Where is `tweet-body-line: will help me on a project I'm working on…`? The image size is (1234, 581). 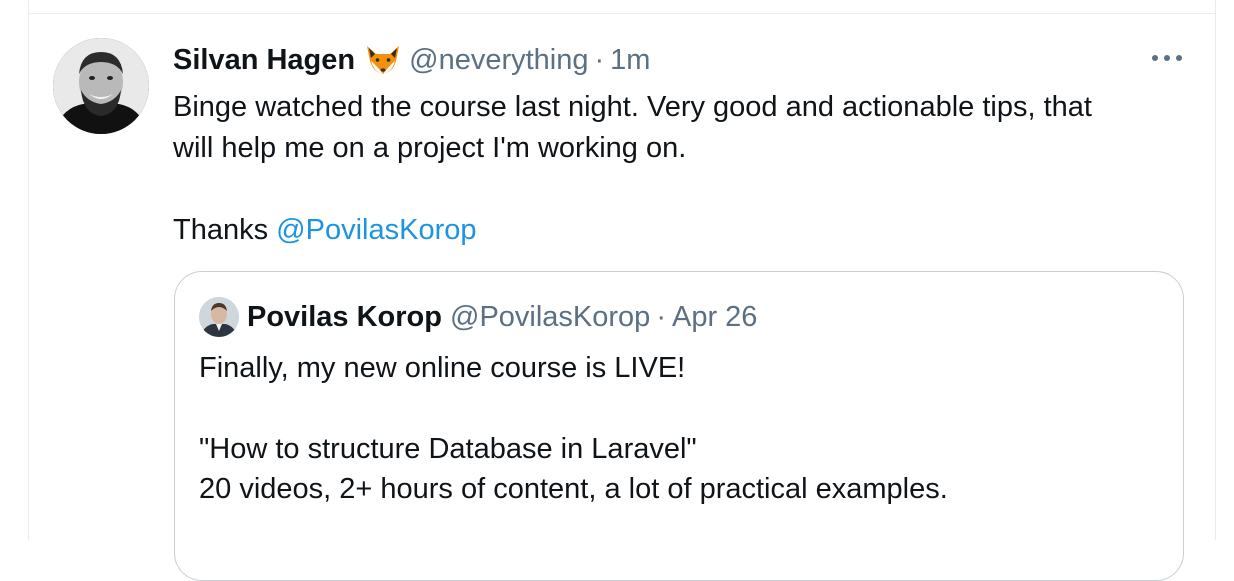
tweet-body-line: will help me on a project I'm working on… is located at coordinates (430, 148).